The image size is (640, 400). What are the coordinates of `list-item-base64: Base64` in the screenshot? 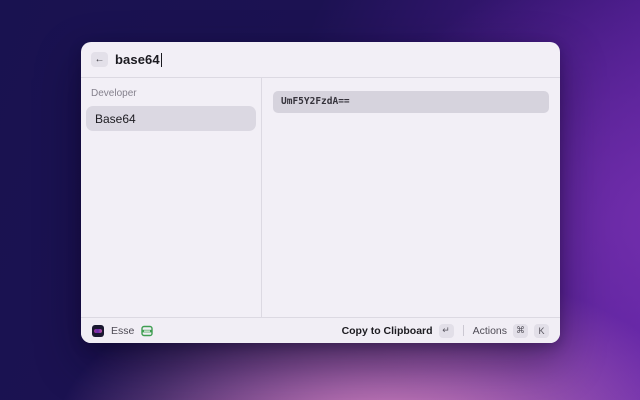 It's located at (171, 118).